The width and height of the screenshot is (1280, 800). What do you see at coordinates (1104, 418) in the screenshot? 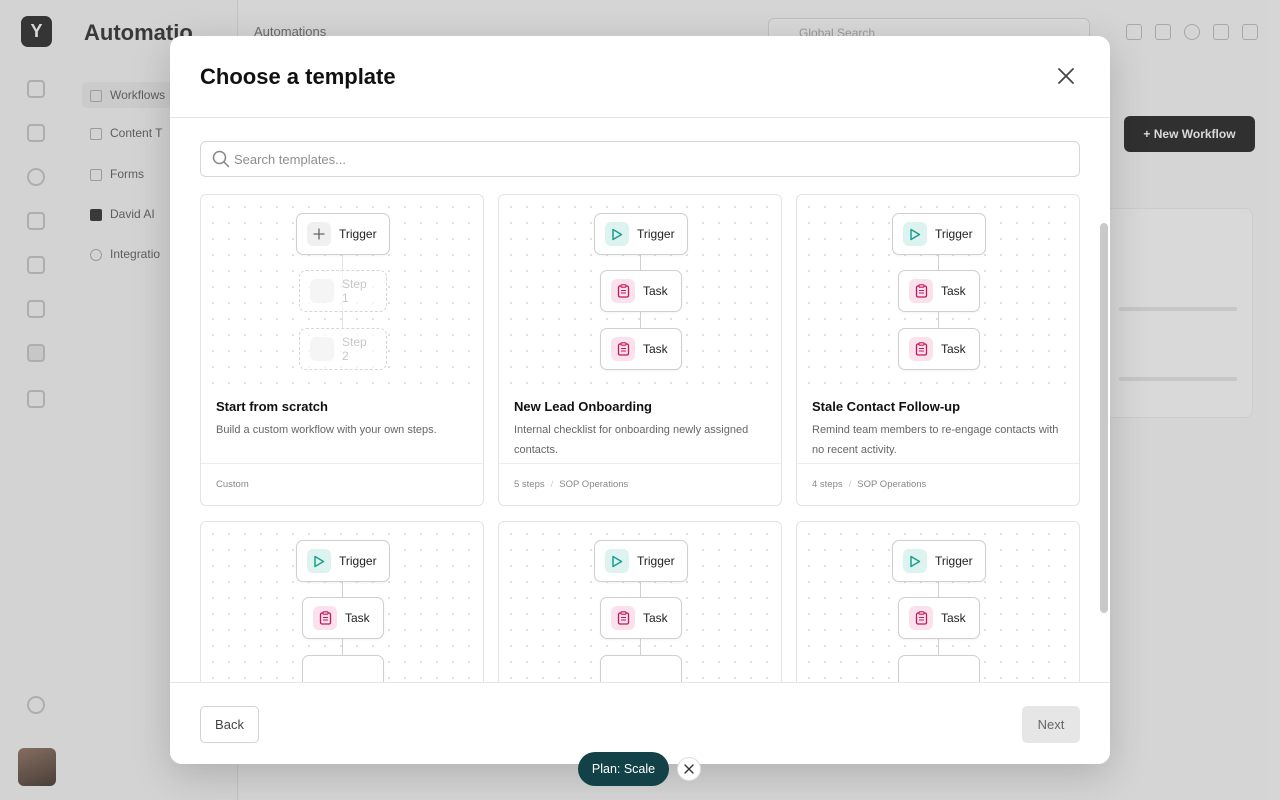
I see `scrollbar` at bounding box center [1104, 418].